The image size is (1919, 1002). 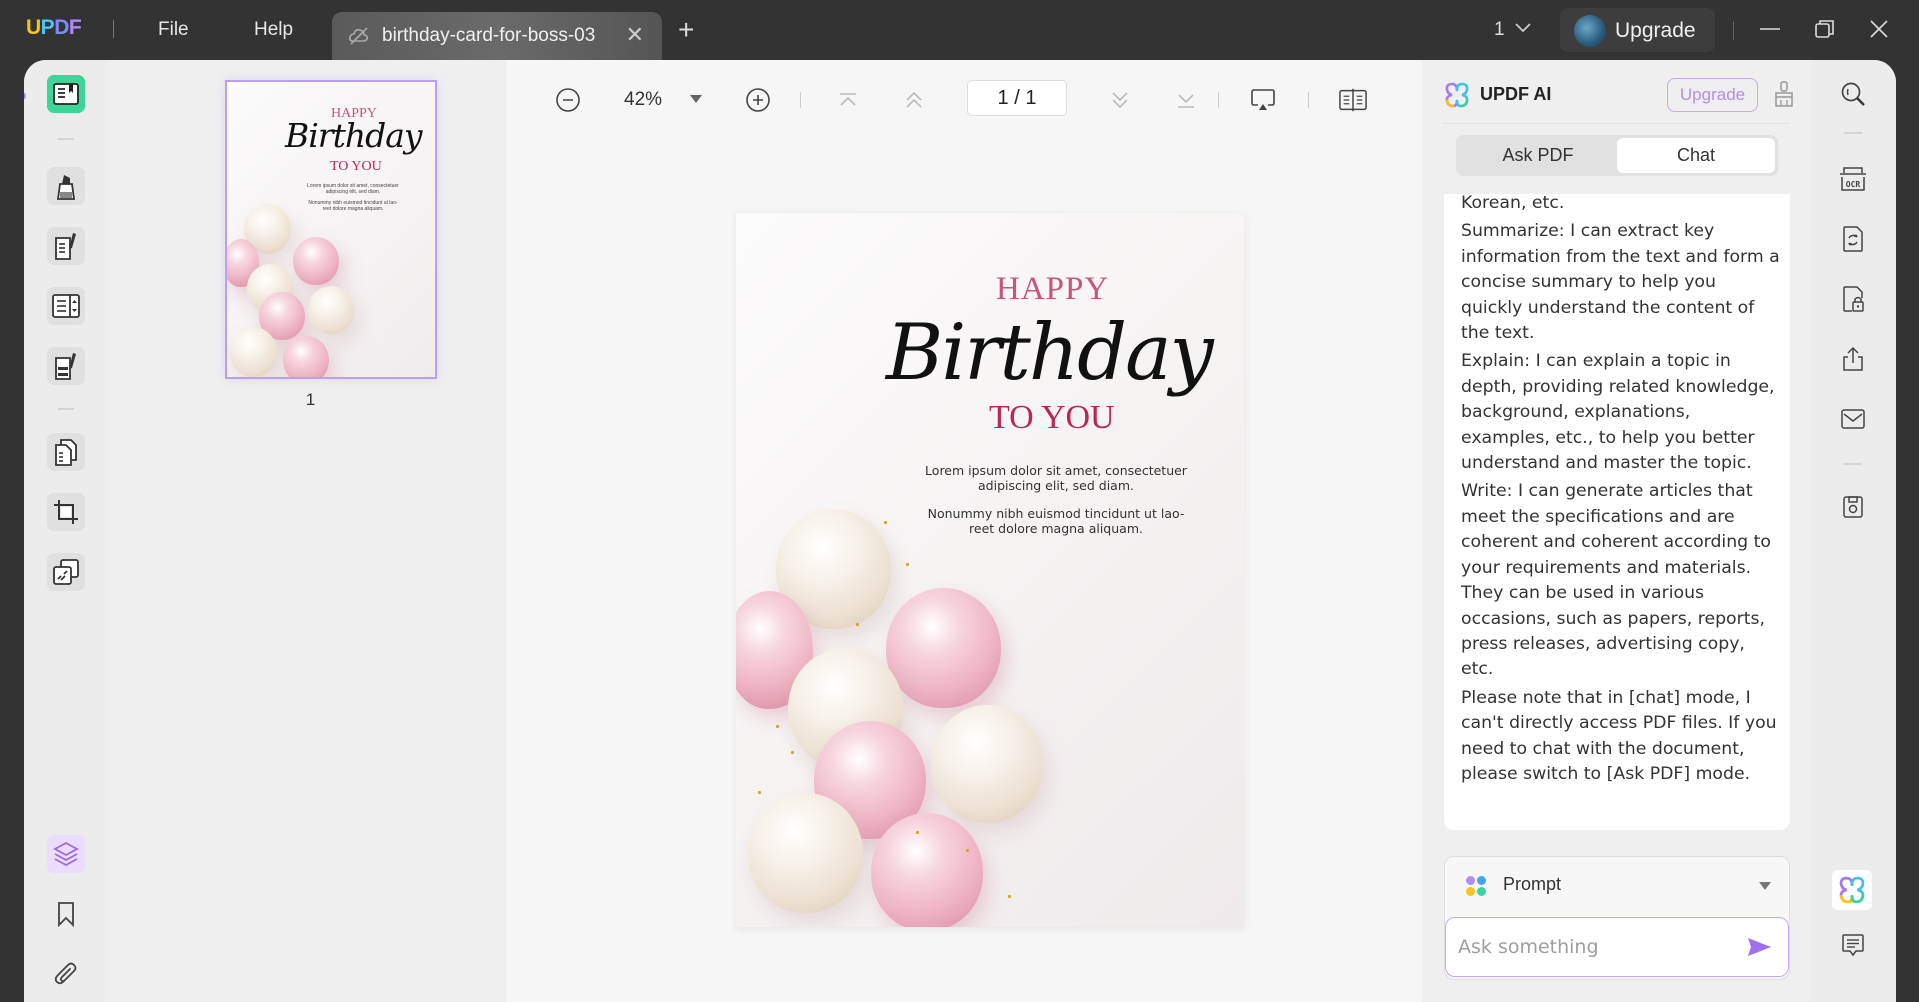 I want to click on close-window-icon, so click(x=1879, y=29).